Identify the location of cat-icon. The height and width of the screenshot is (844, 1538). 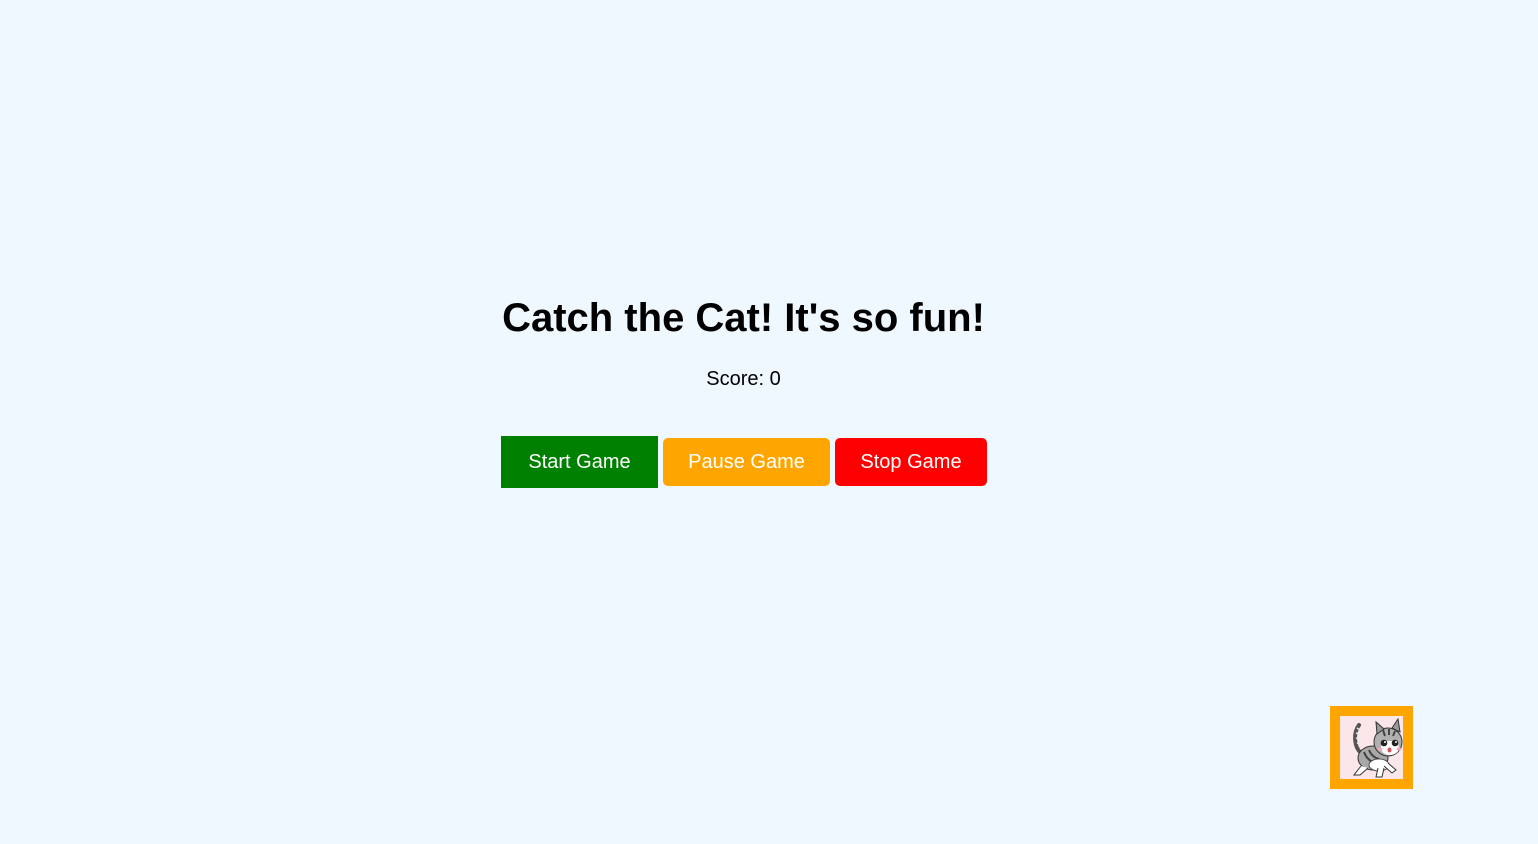
(1371, 747).